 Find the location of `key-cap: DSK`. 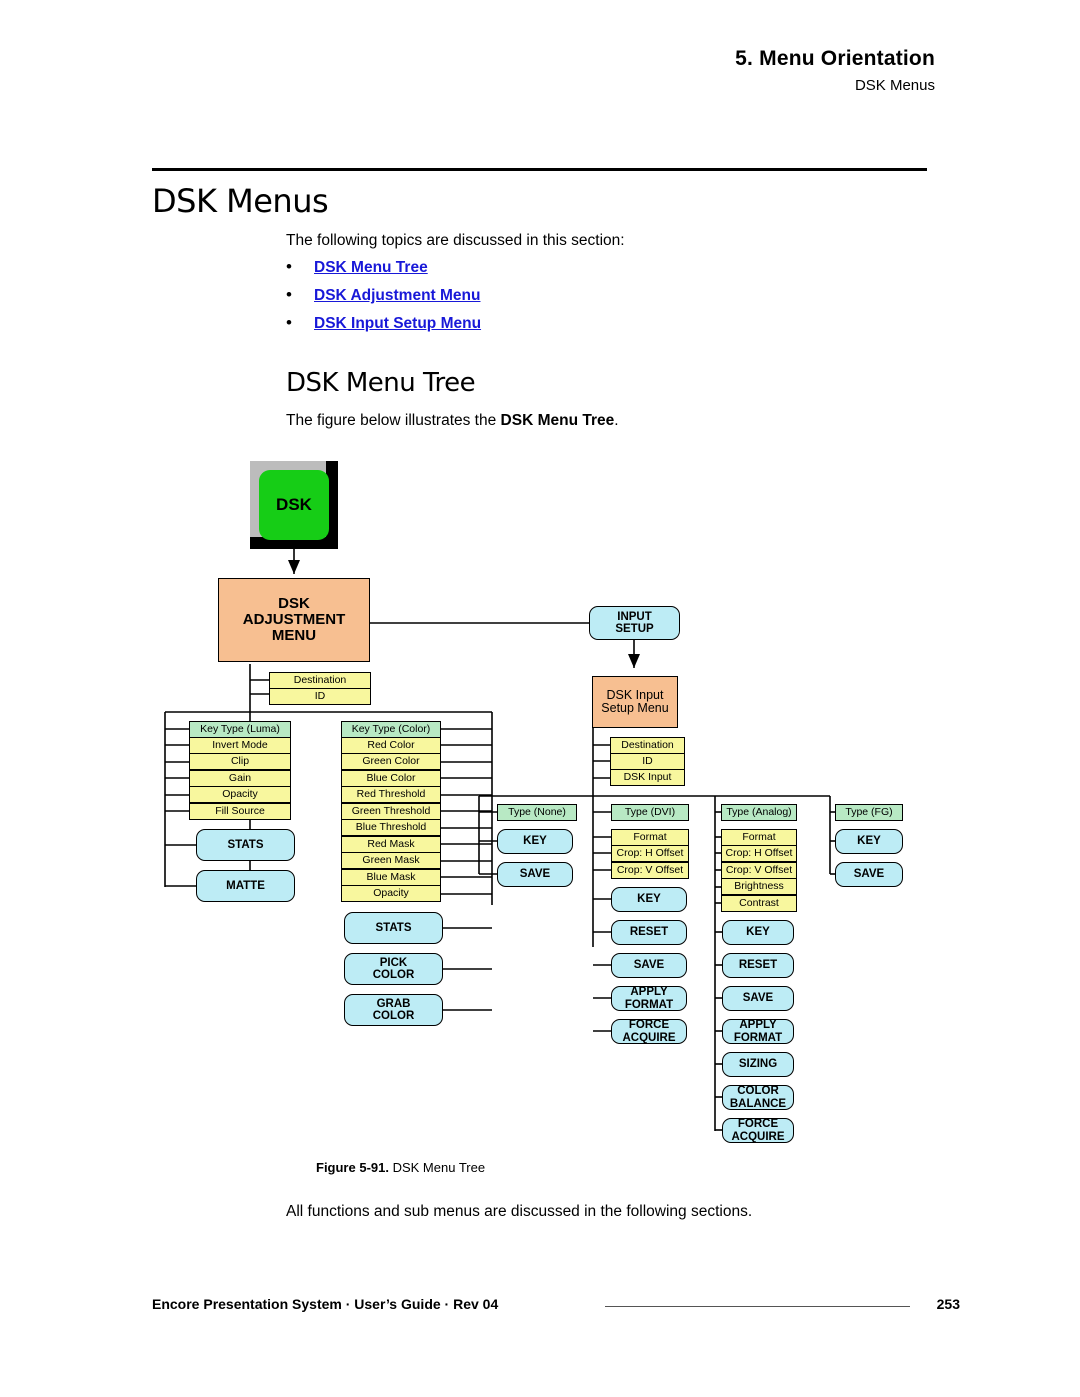

key-cap: DSK is located at coordinates (294, 505).